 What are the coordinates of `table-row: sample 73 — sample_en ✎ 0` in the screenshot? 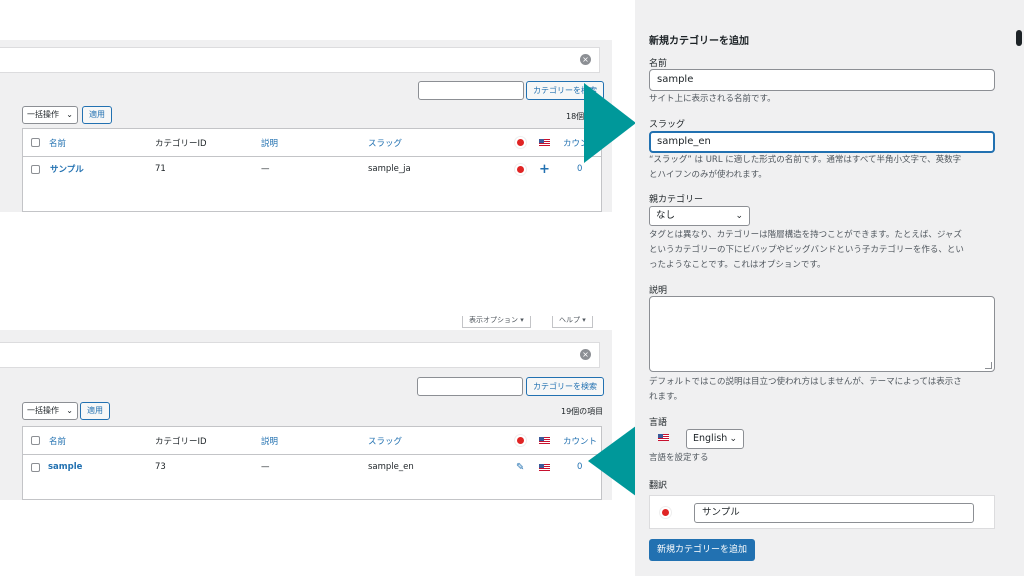 It's located at (312, 467).